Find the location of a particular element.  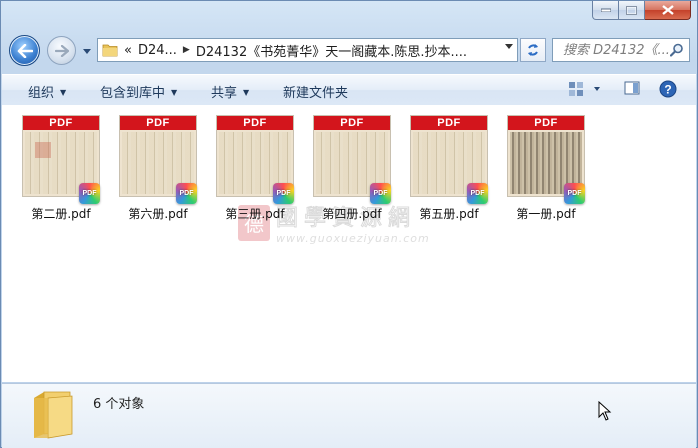

chevron-down-icon is located at coordinates (87, 51).